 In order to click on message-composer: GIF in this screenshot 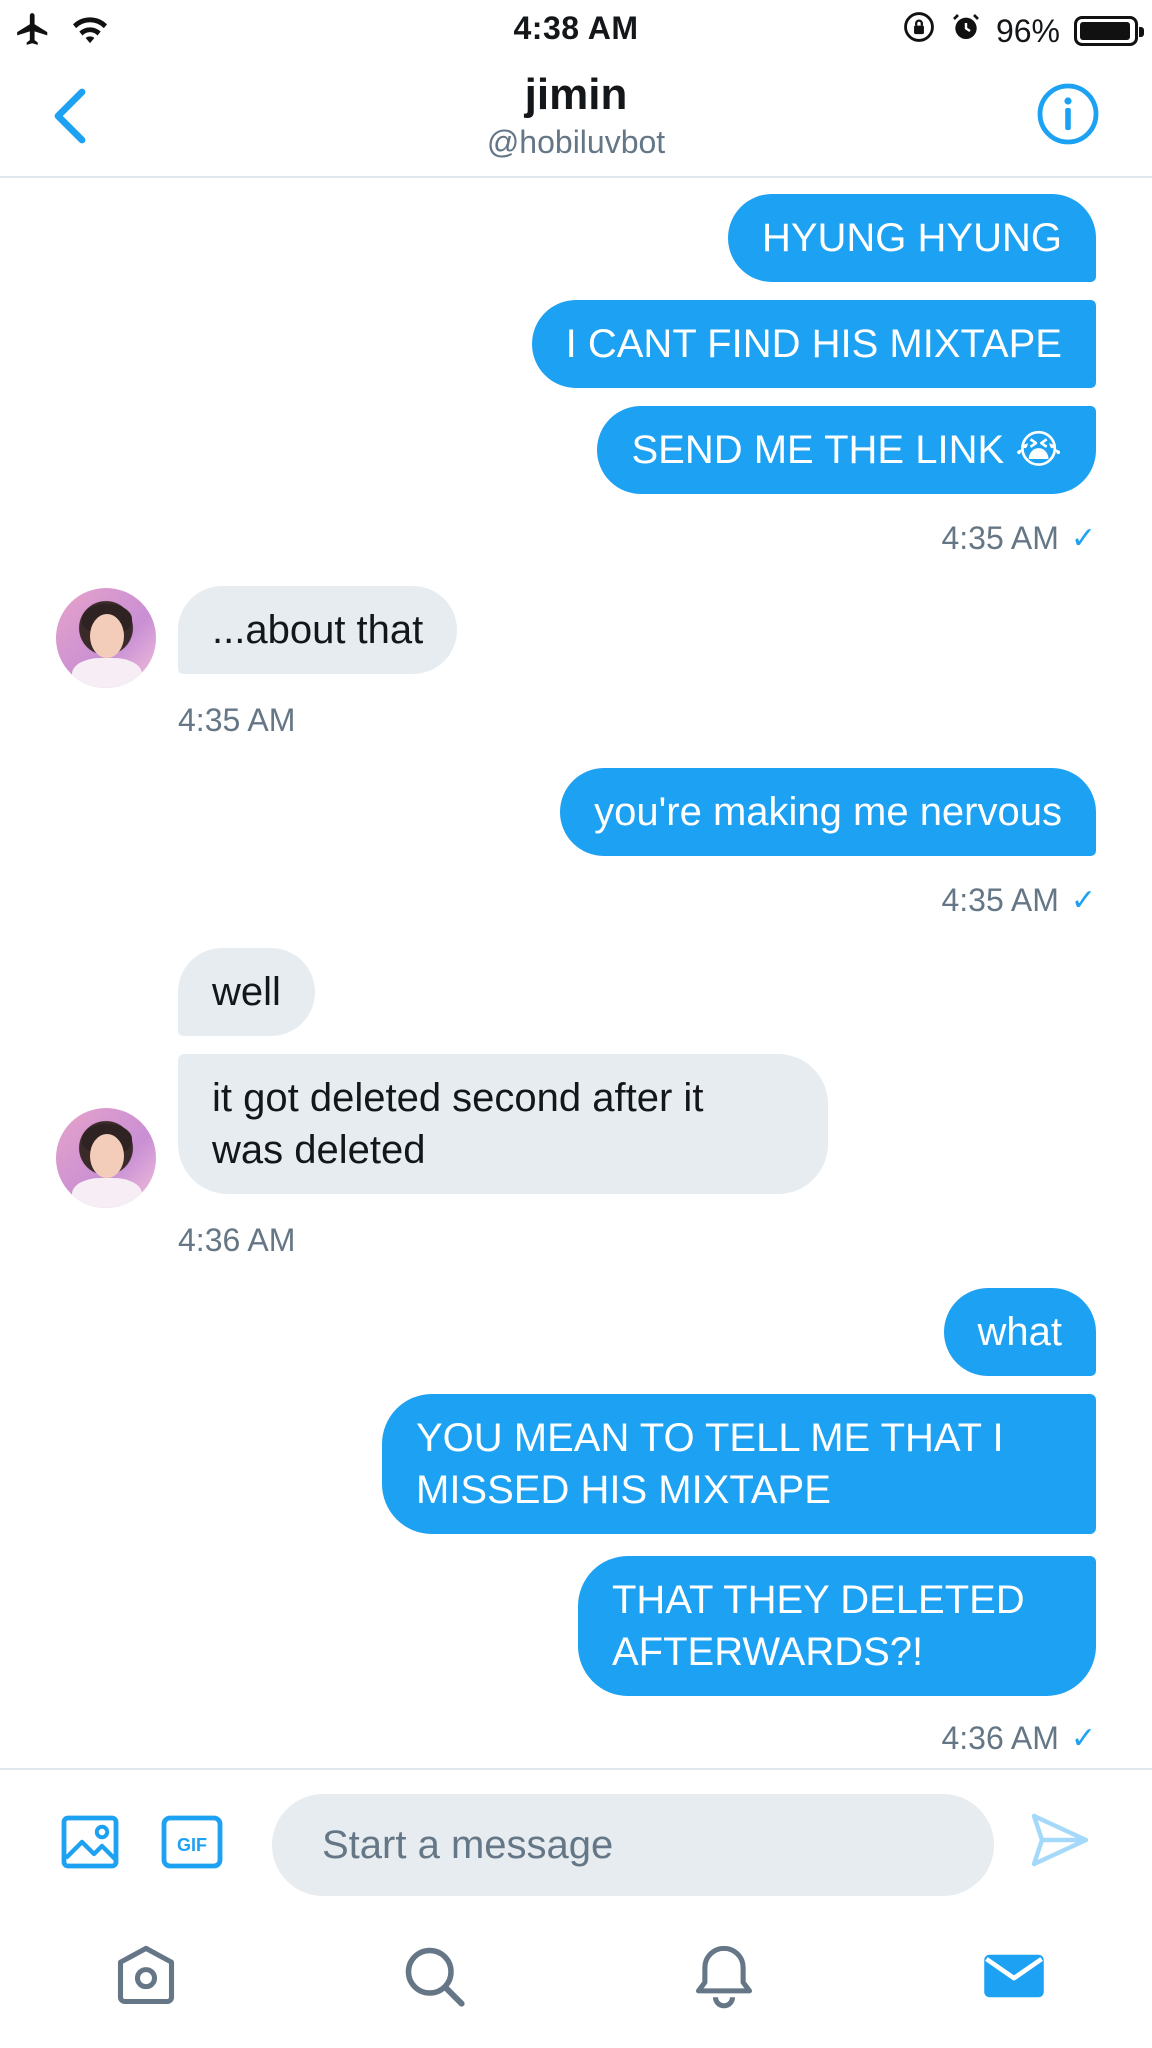, I will do `click(576, 1832)`.